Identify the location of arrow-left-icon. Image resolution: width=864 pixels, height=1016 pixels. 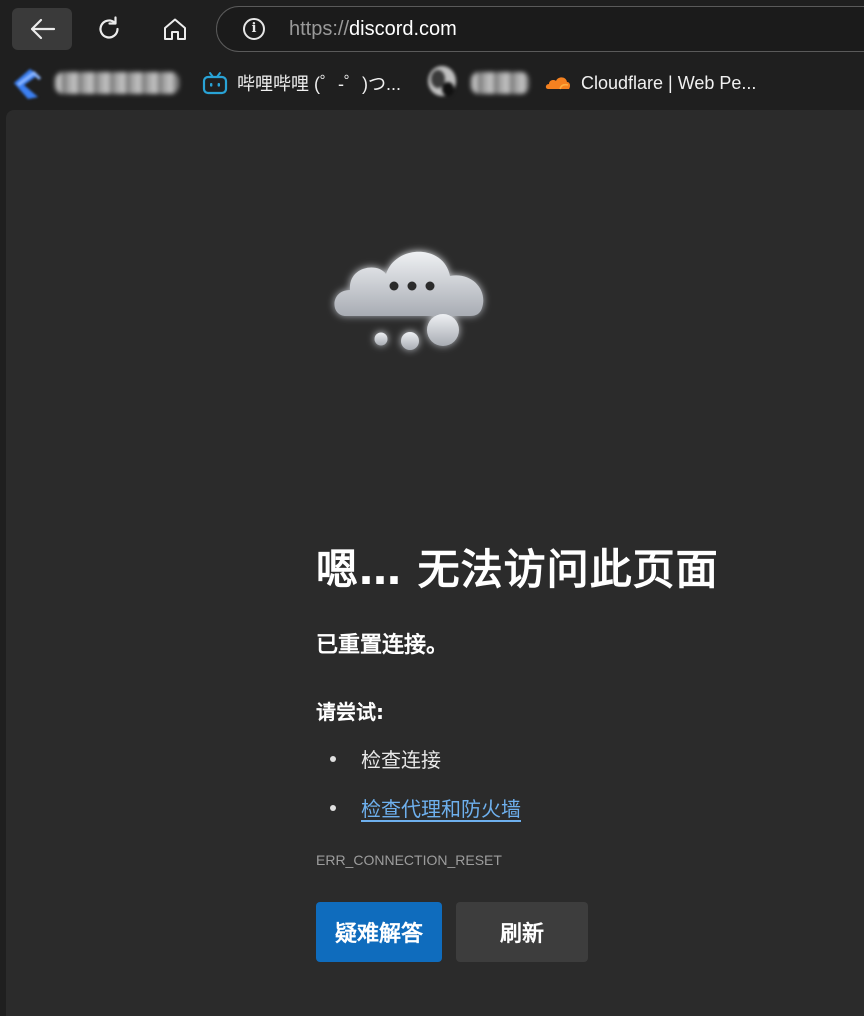
(43, 29).